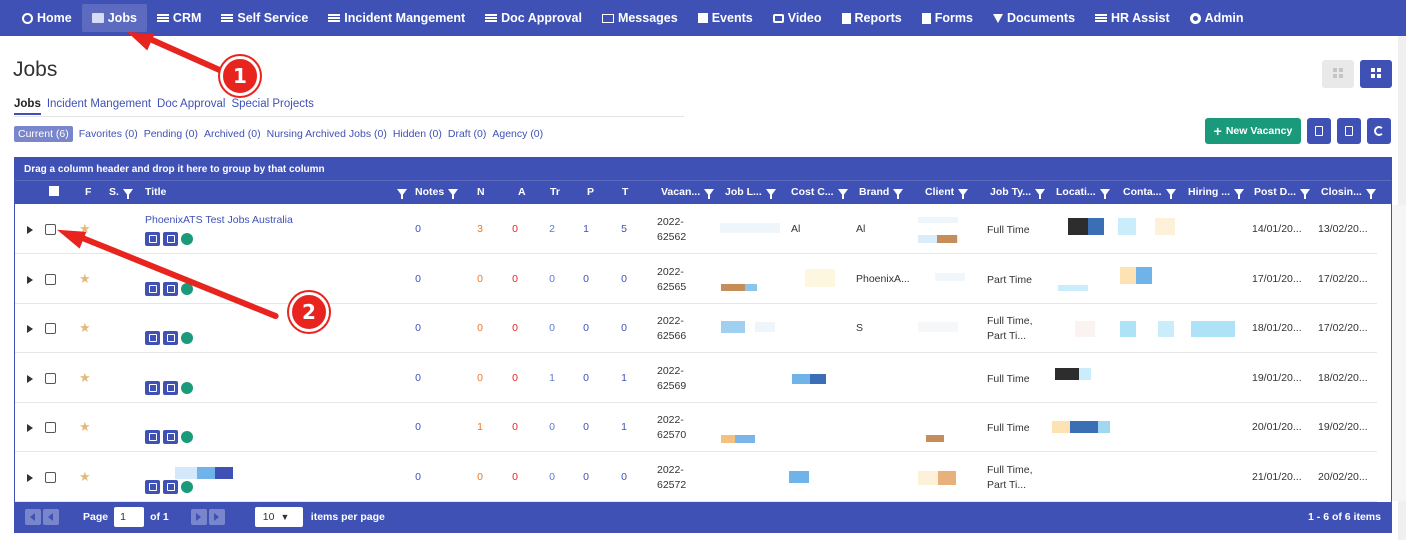 The image size is (1406, 540). I want to click on n-count: 3, so click(480, 229).